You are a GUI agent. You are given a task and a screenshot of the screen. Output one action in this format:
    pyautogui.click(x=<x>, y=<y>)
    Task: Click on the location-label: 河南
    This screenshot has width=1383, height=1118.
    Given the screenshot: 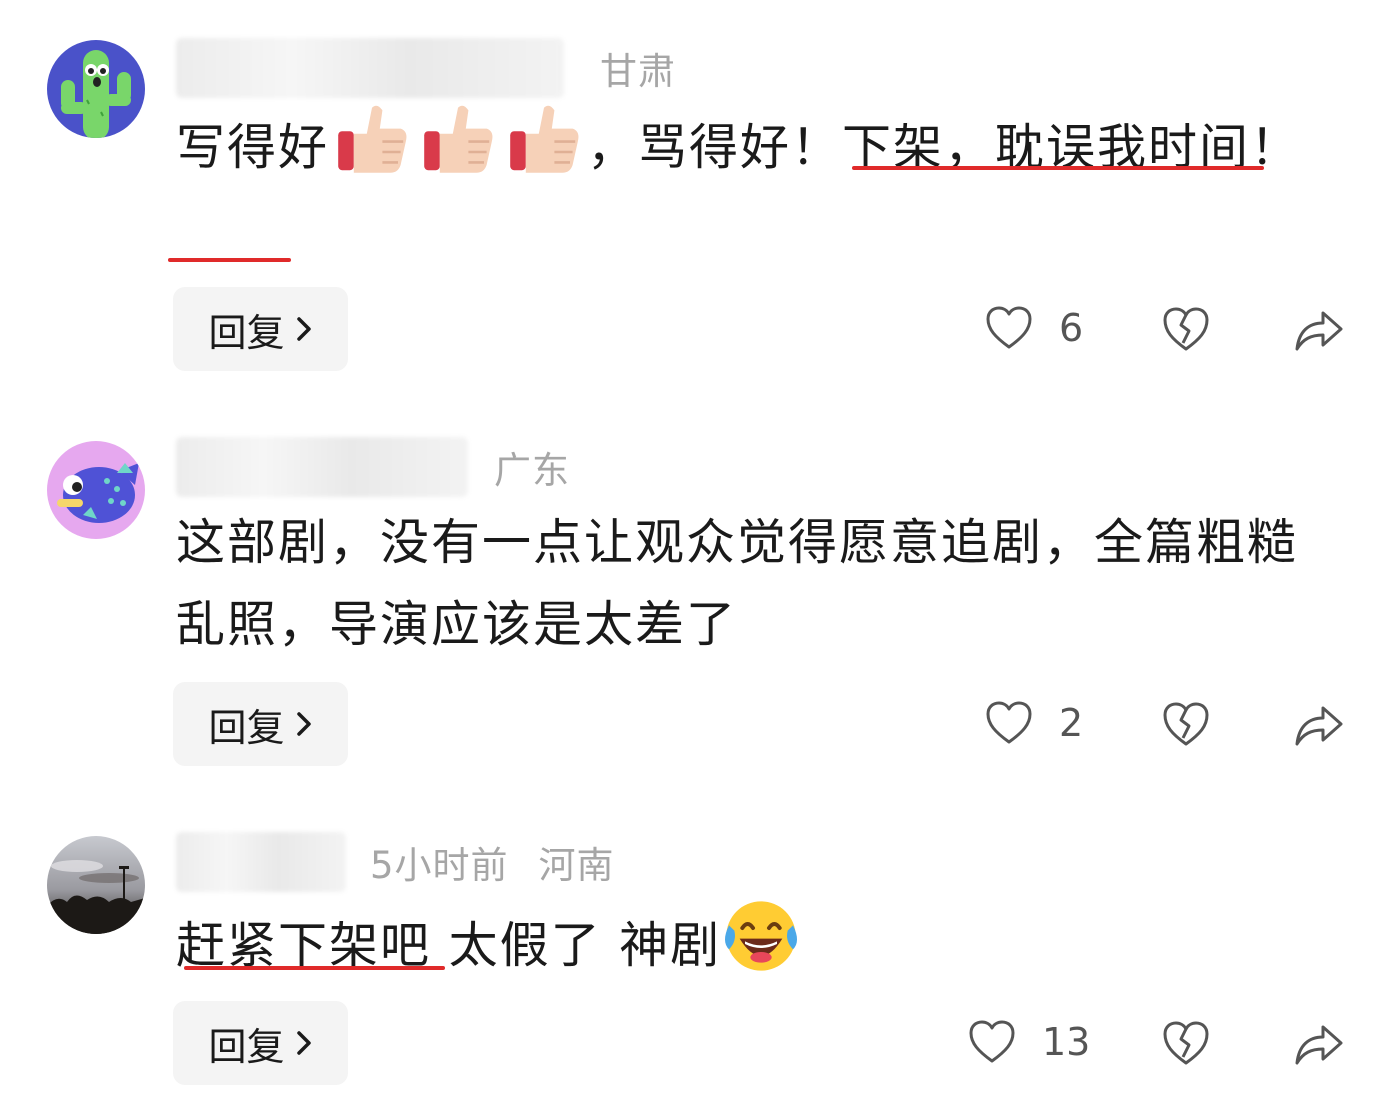 What is the action you would take?
    pyautogui.click(x=576, y=865)
    